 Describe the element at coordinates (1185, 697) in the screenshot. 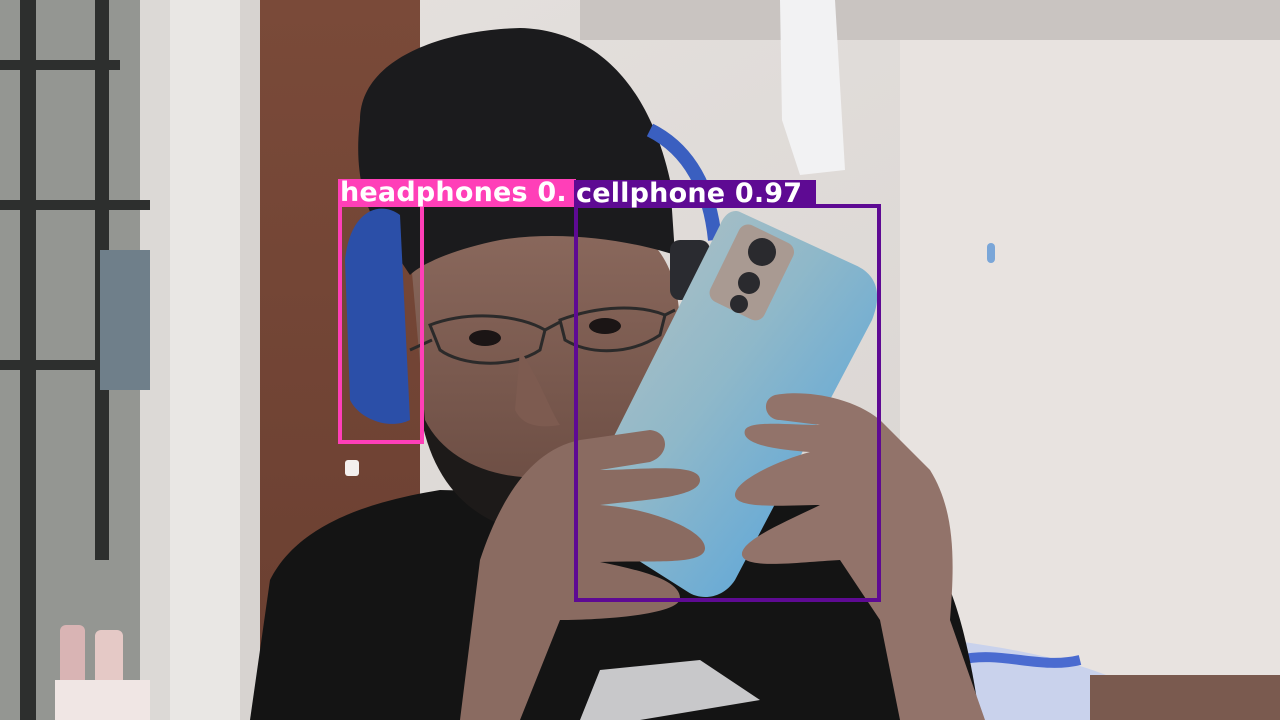

I see `furniture` at that location.